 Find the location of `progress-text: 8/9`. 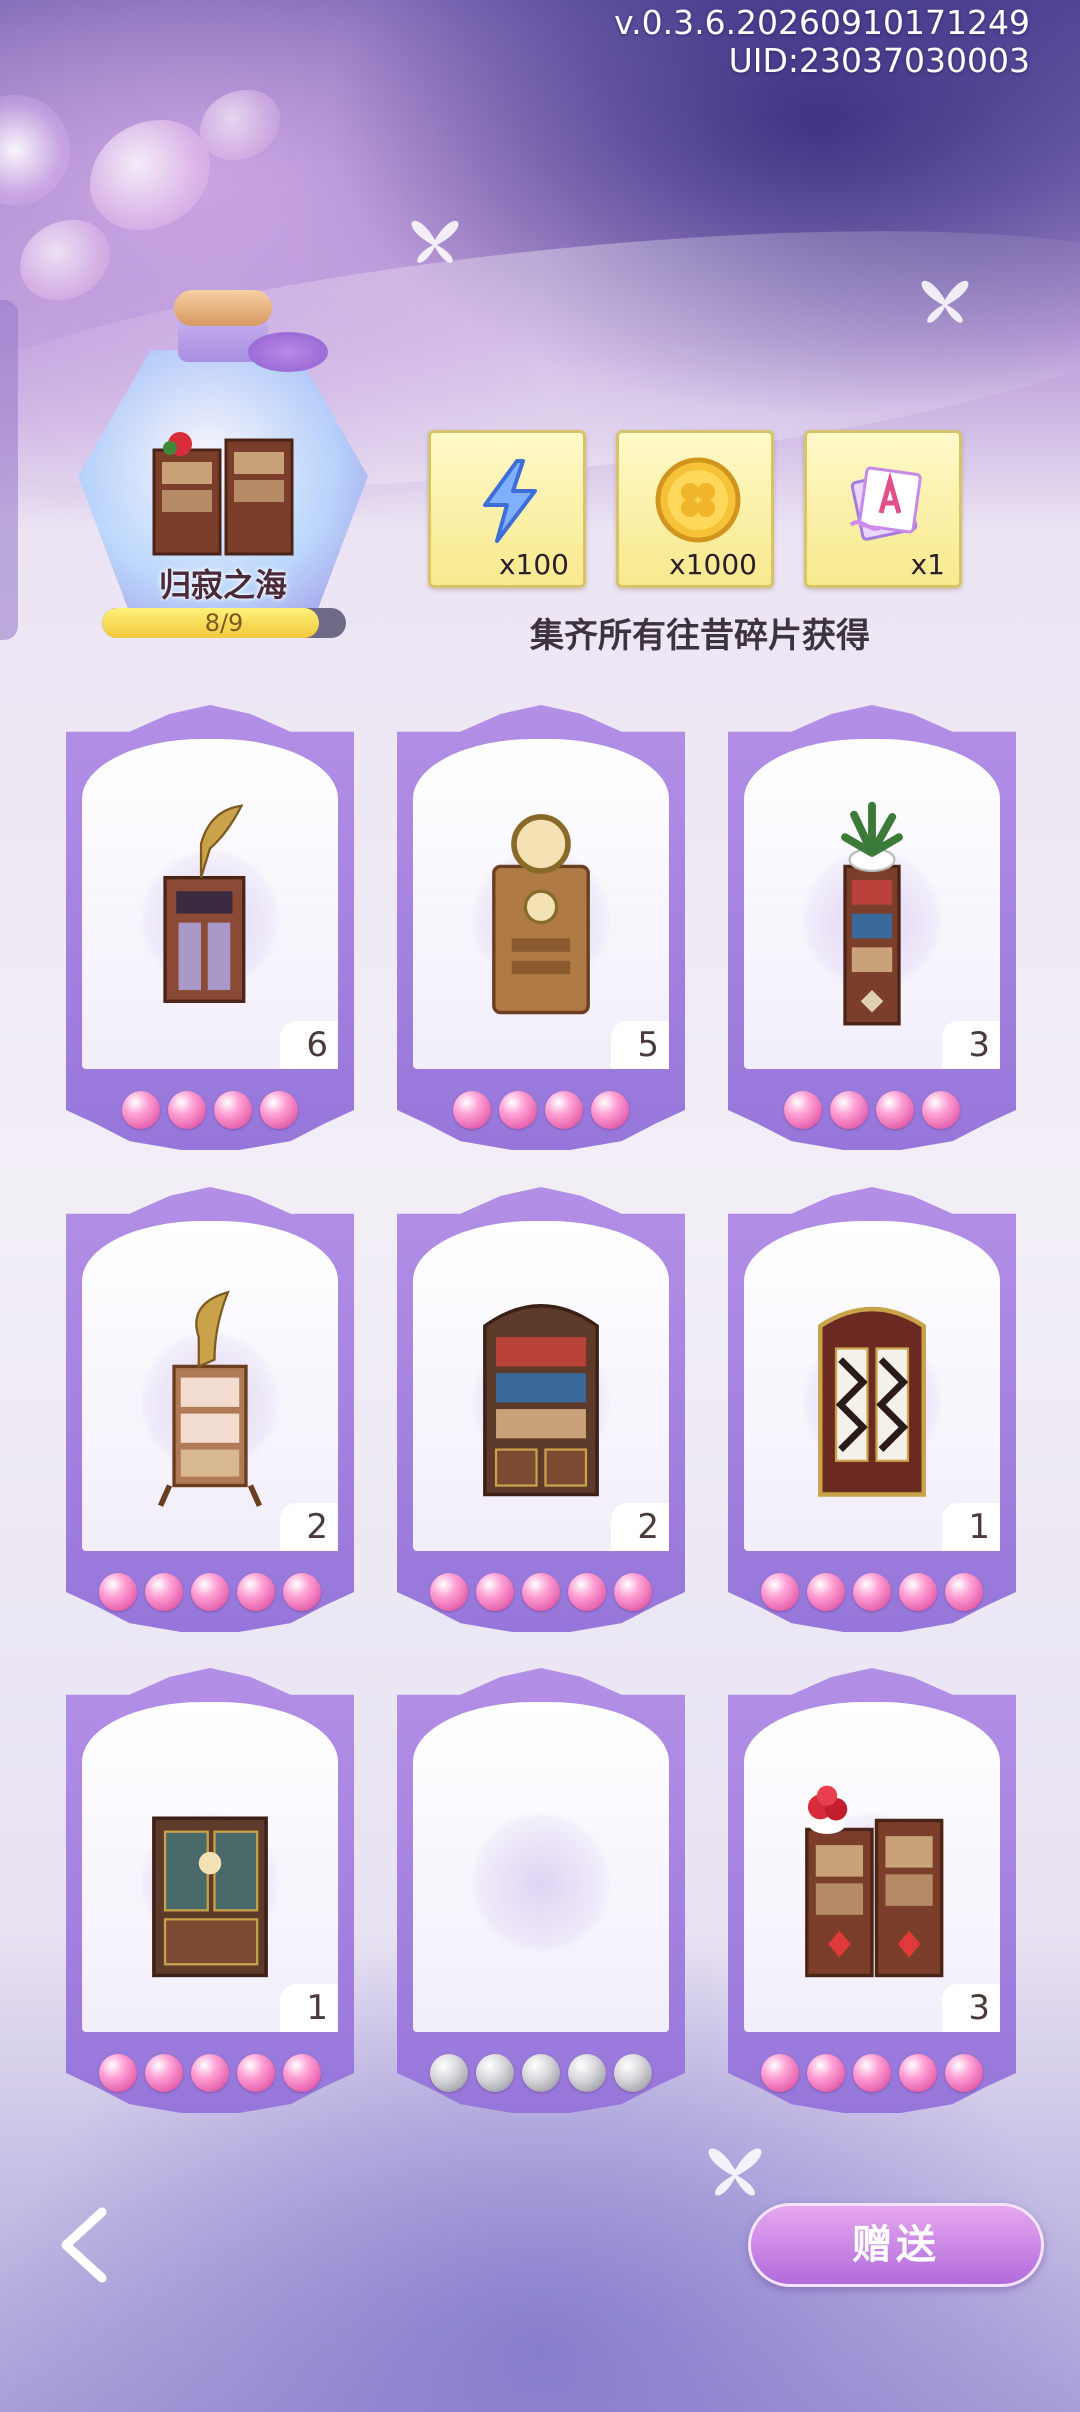

progress-text: 8/9 is located at coordinates (224, 623).